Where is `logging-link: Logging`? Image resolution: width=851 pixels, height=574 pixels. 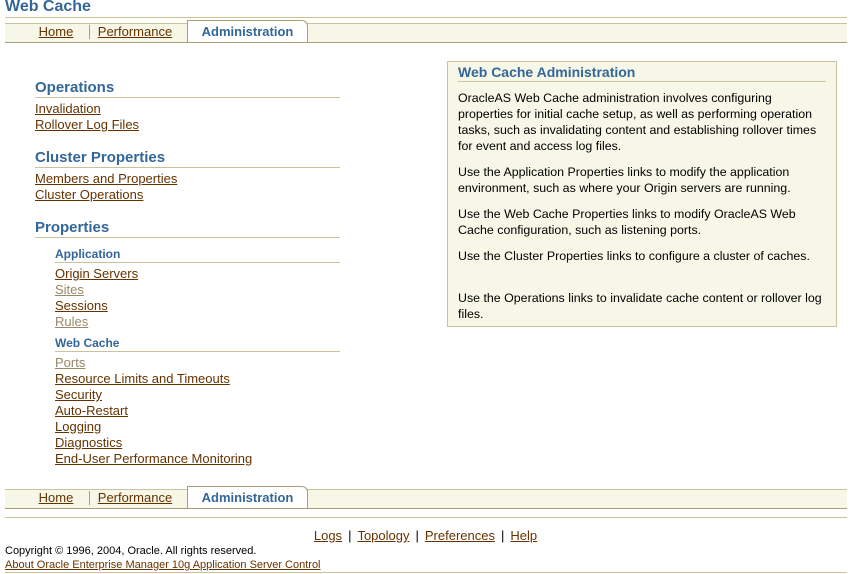
logging-link: Logging is located at coordinates (78, 426).